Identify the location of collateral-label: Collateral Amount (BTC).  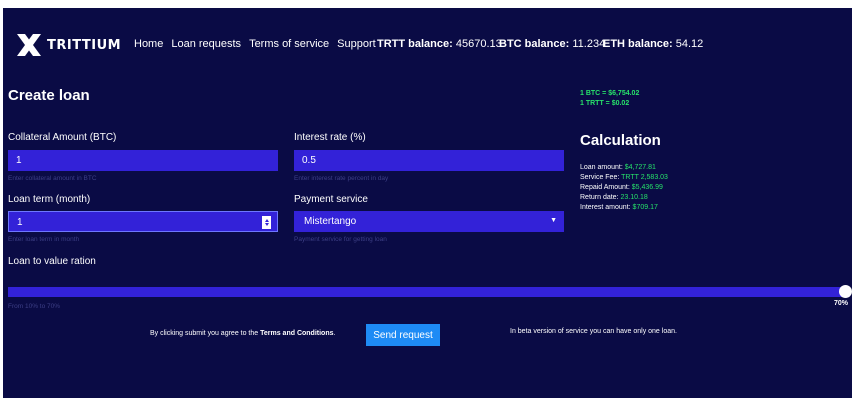
(62, 137).